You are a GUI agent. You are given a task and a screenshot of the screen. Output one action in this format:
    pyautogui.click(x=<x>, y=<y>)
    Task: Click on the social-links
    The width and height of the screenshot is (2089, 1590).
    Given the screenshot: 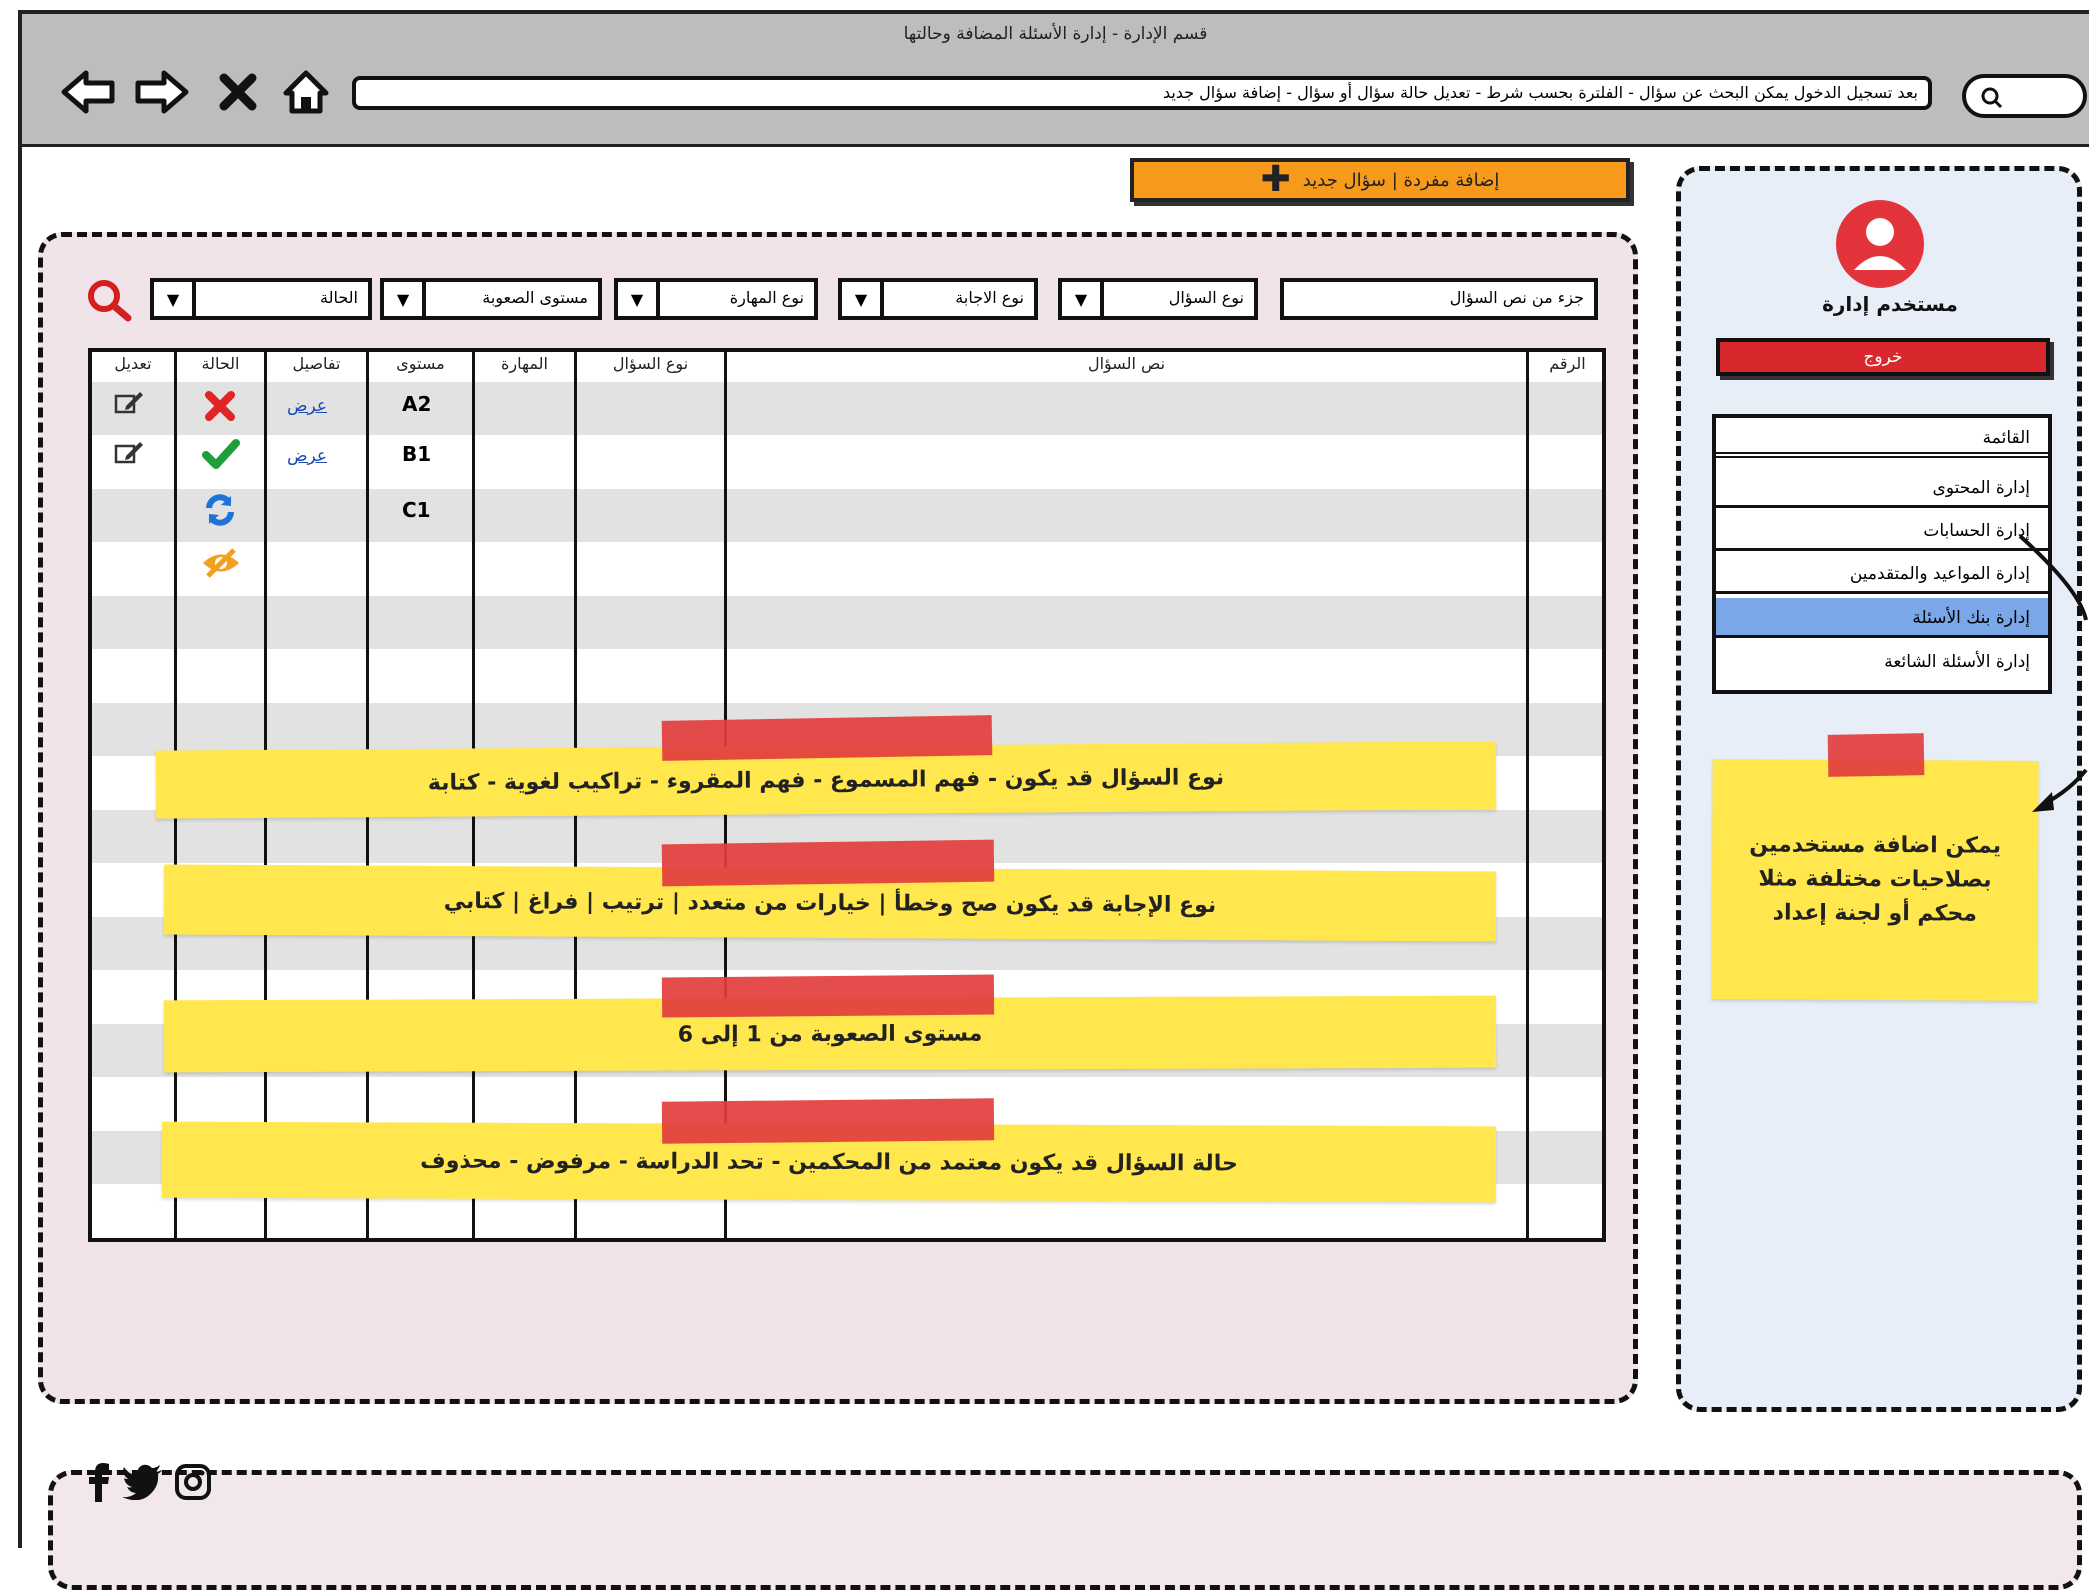 What is the action you would take?
    pyautogui.click(x=149, y=1484)
    